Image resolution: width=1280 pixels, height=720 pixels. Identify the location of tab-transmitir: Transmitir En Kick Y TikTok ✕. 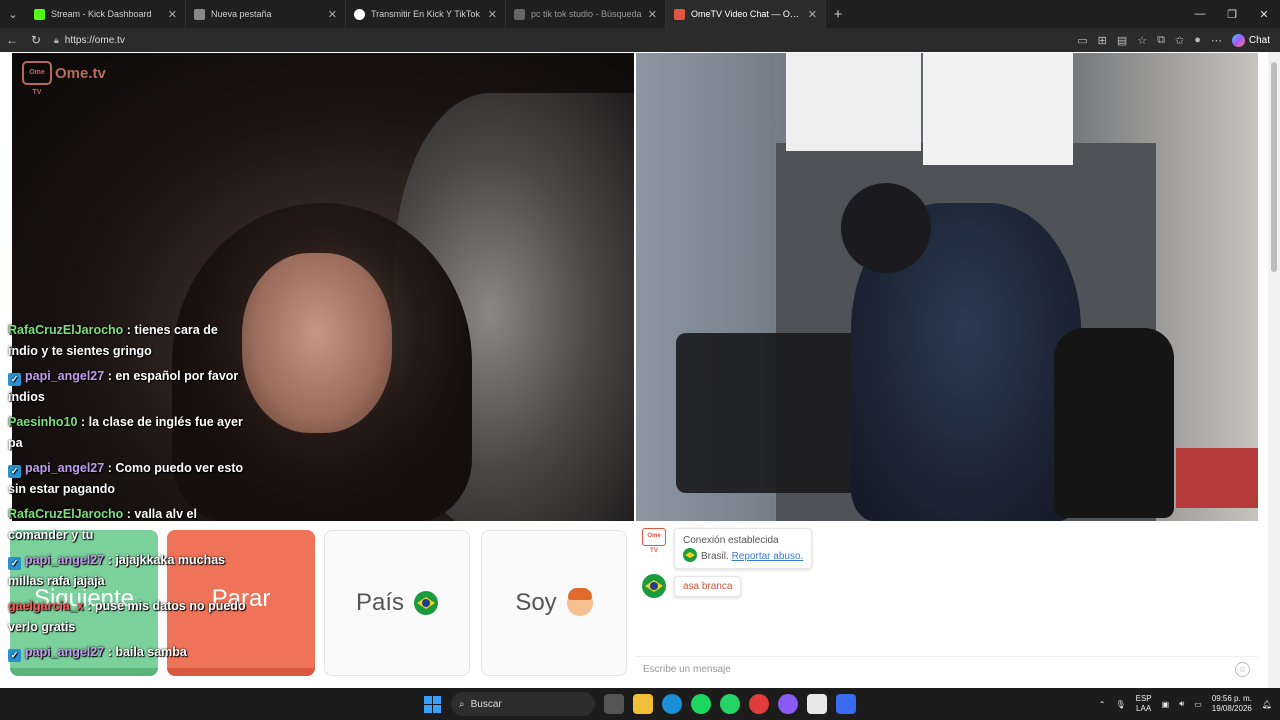
(426, 14).